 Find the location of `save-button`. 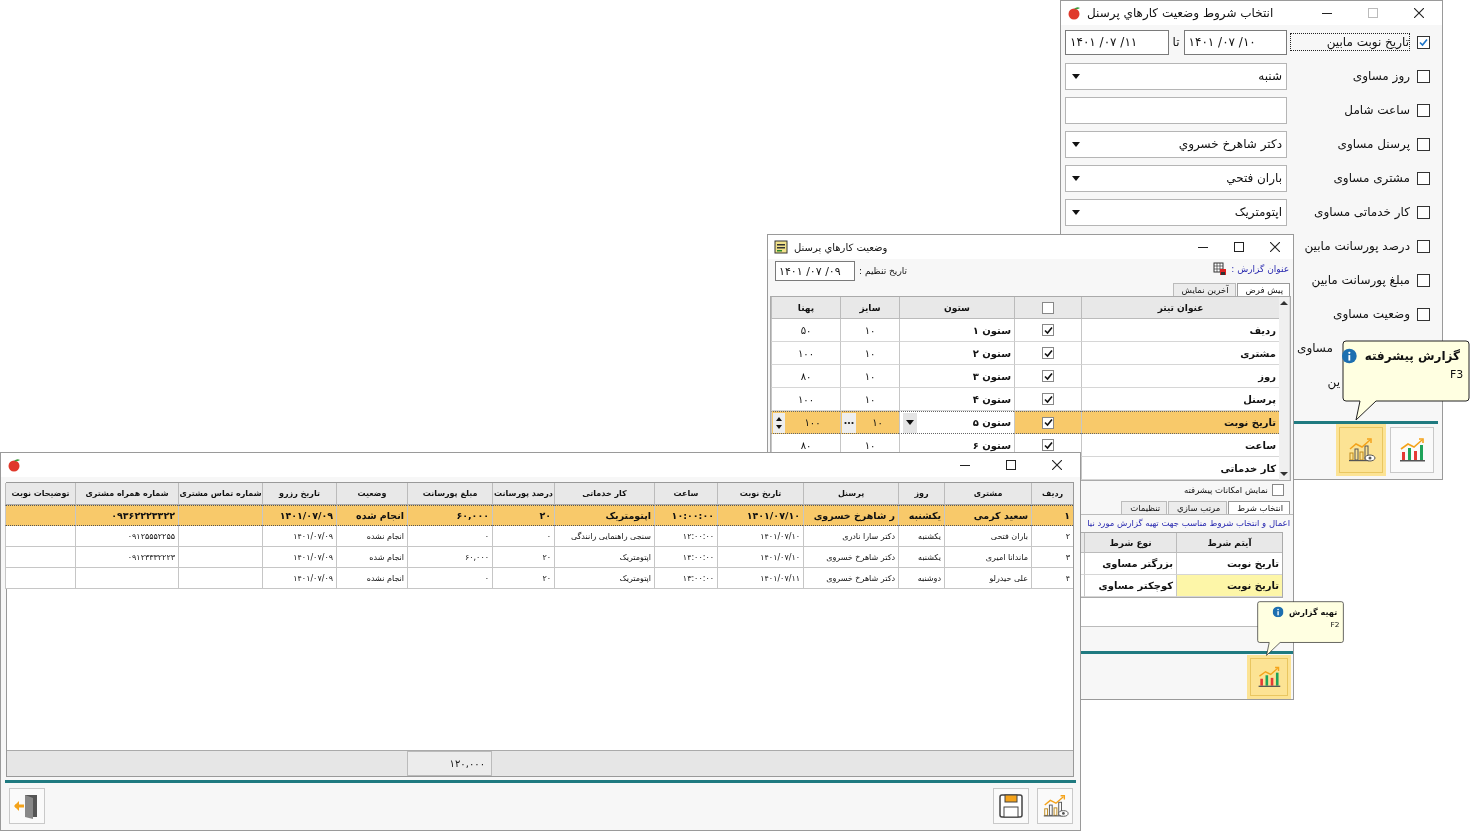

save-button is located at coordinates (1011, 806).